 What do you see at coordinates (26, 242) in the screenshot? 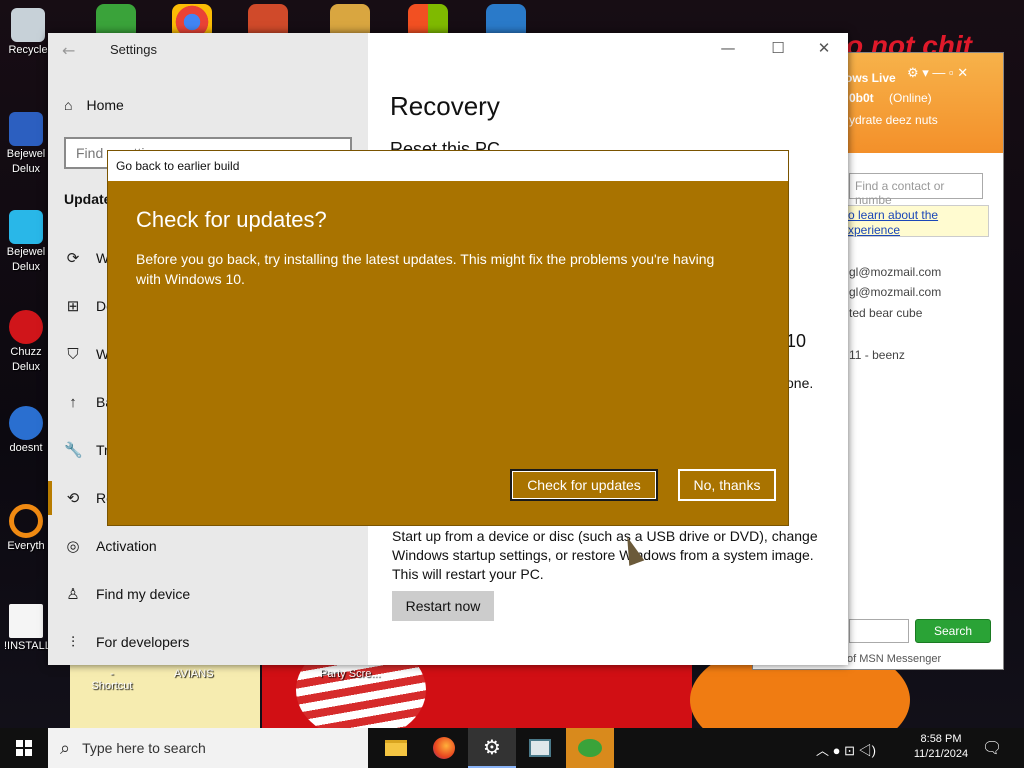
I see `bejeweled-deluxe-icon: Bejewel Delux` at bounding box center [26, 242].